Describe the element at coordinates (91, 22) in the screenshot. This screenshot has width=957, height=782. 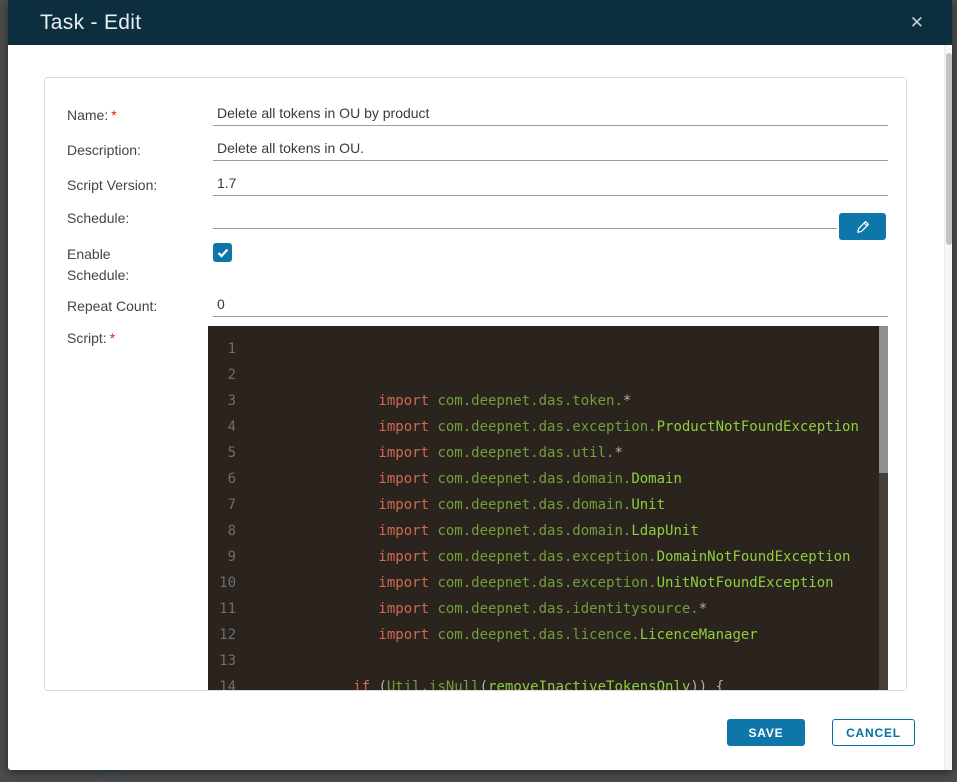
I see `dialog-title: Task - Edit` at that location.